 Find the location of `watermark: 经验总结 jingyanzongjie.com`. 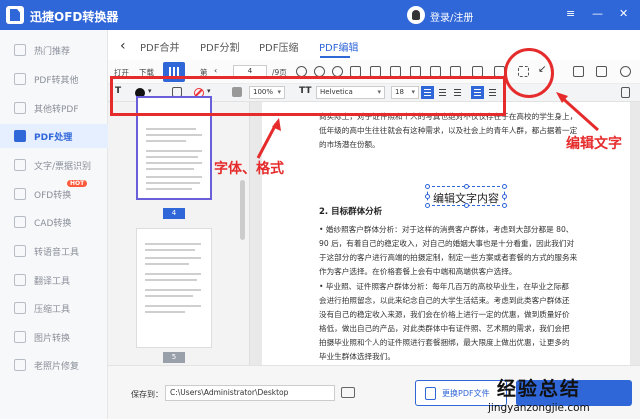

watermark: 经验总结 jingyanzongjie.com is located at coordinates (539, 396).